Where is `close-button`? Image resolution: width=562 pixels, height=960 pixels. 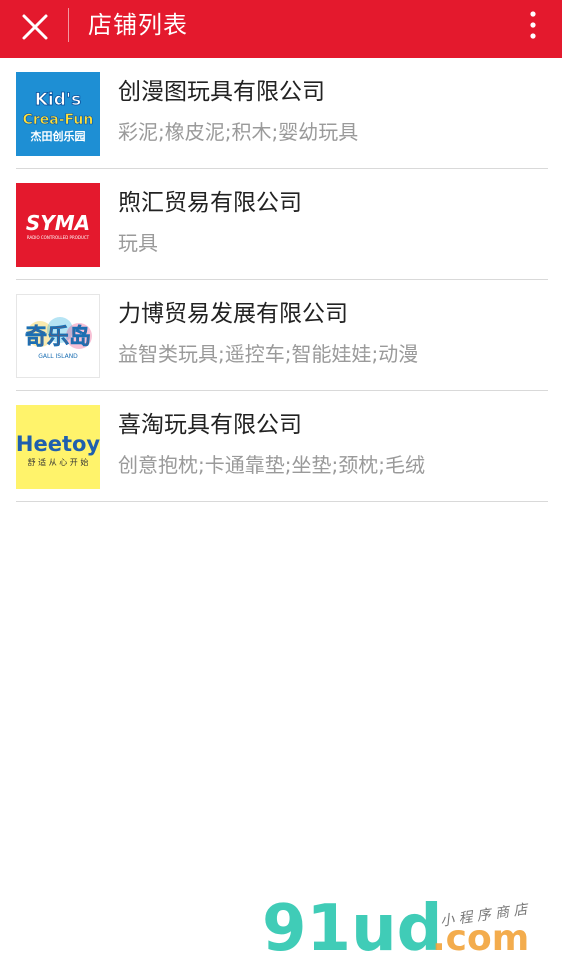 close-button is located at coordinates (35, 27).